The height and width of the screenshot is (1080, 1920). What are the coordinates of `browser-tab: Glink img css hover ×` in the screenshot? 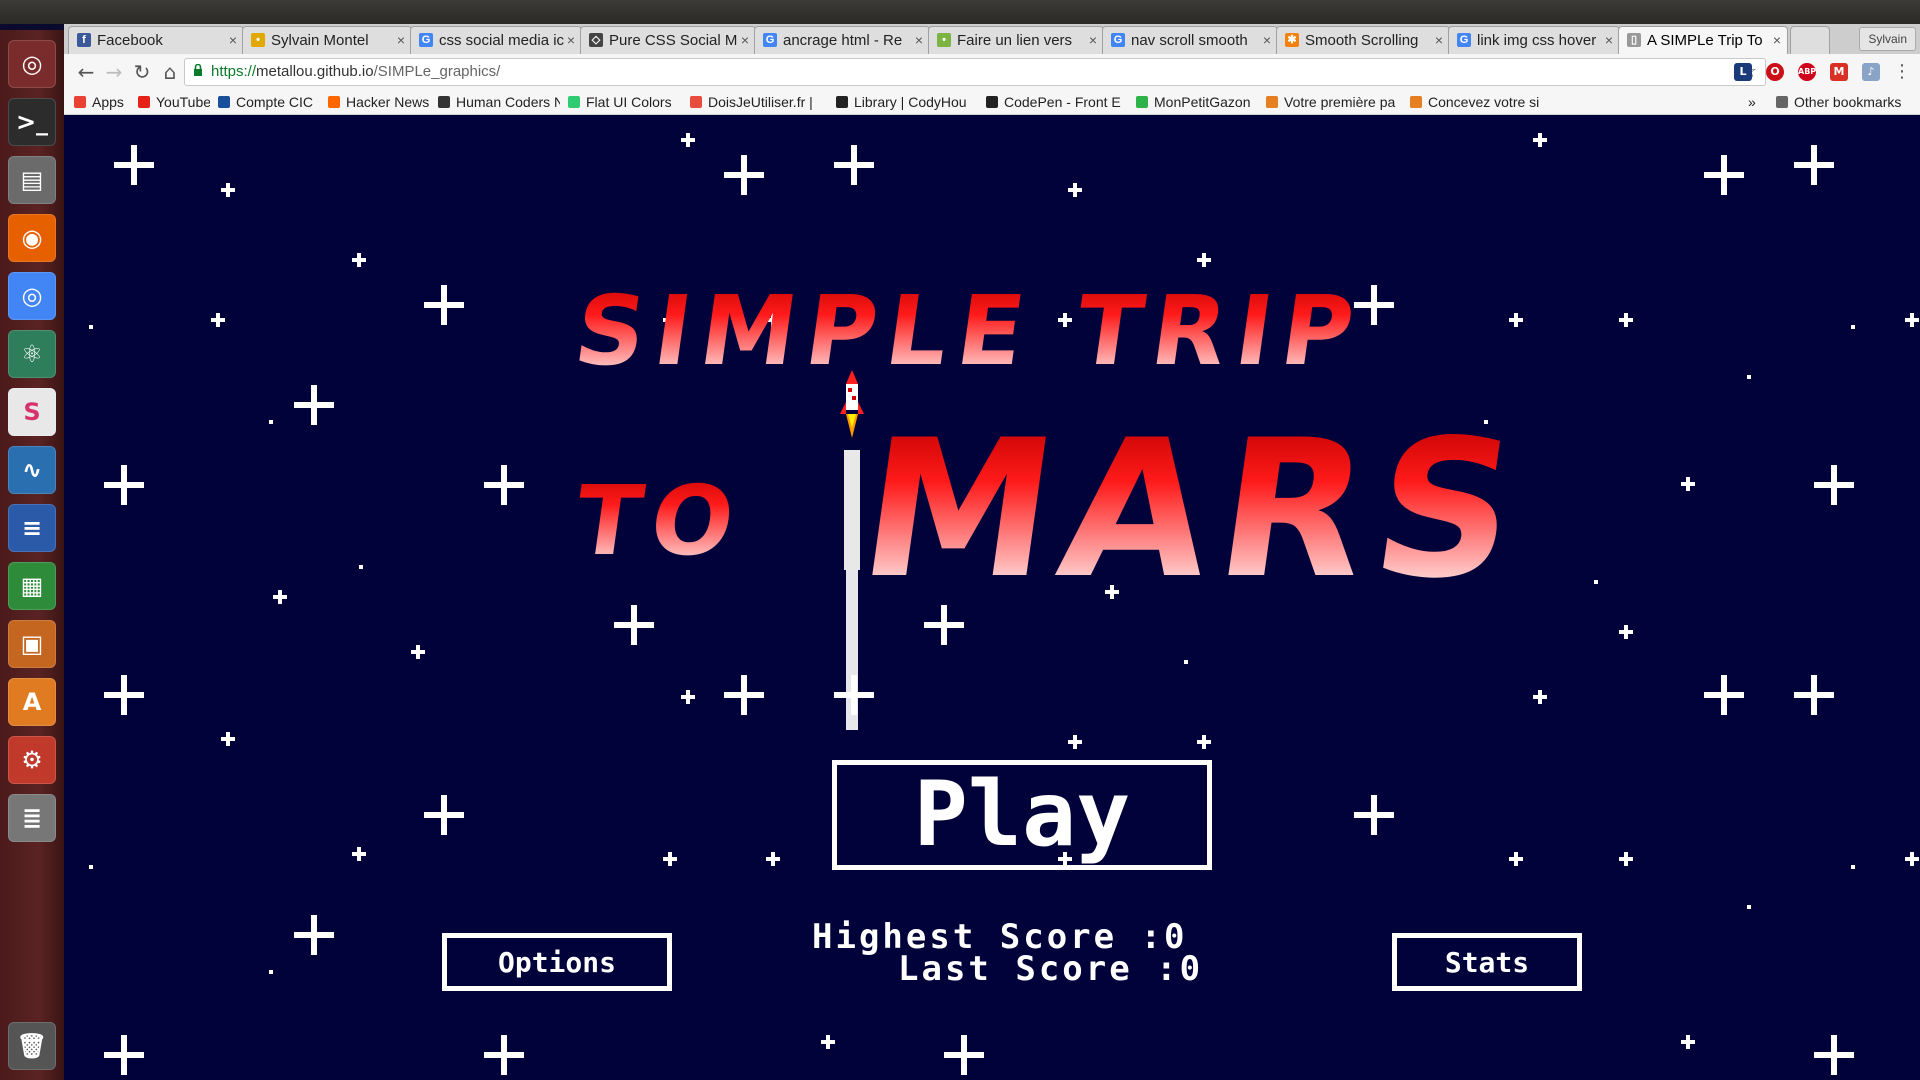 It's located at (1534, 40).